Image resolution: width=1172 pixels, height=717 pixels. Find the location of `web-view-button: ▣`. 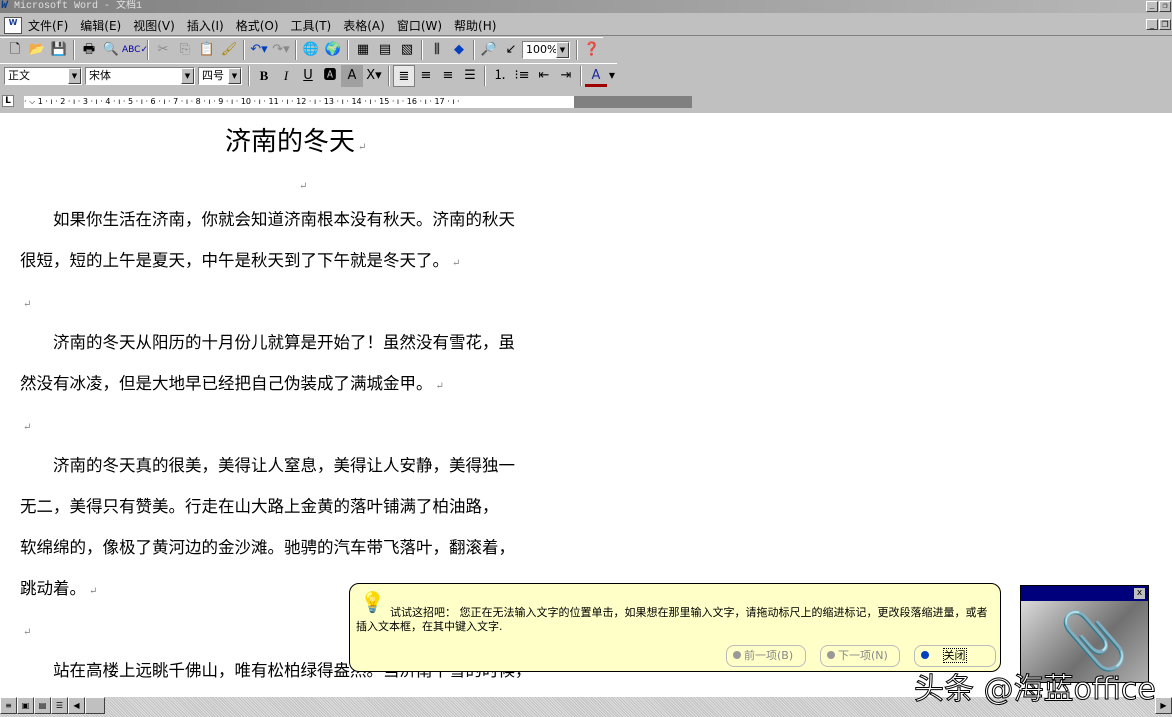

web-view-button: ▣ is located at coordinates (25, 705).